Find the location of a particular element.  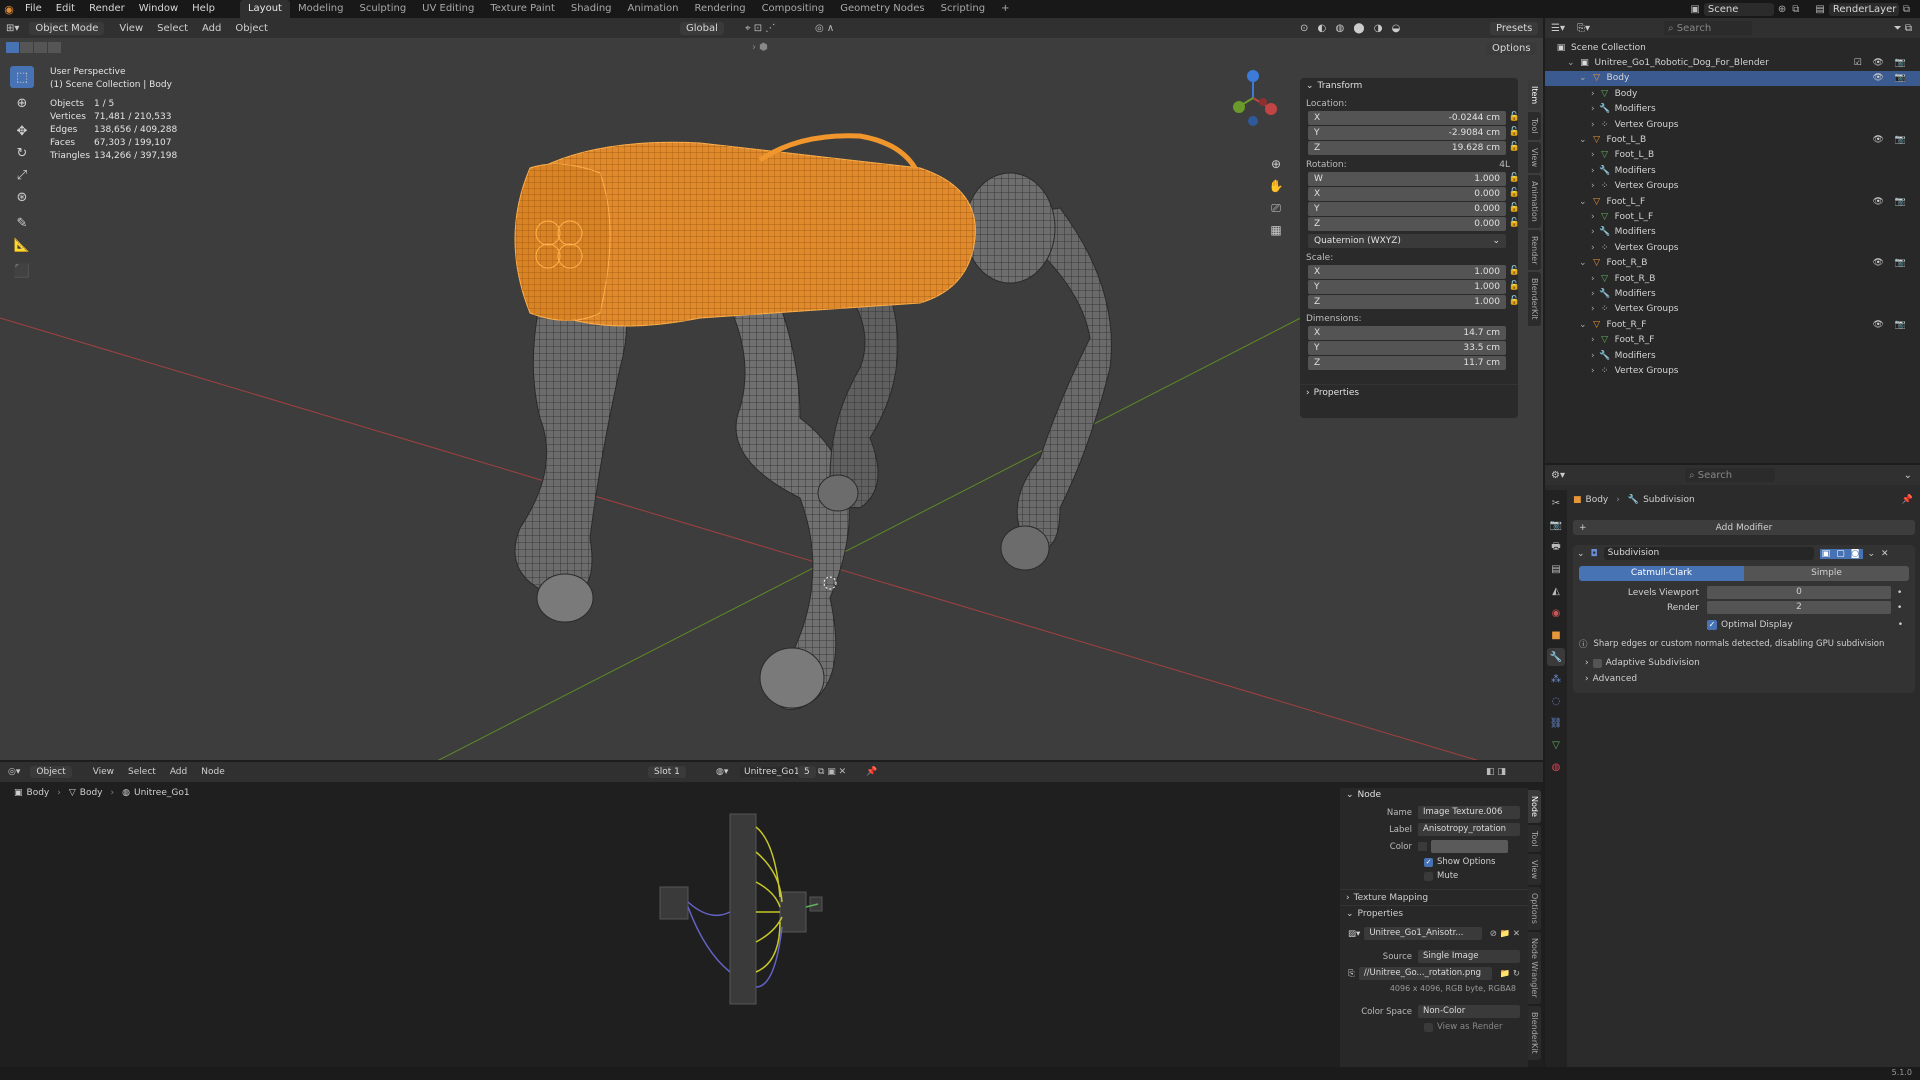

dropdown-icon: ⌄ is located at coordinates (1871, 554).